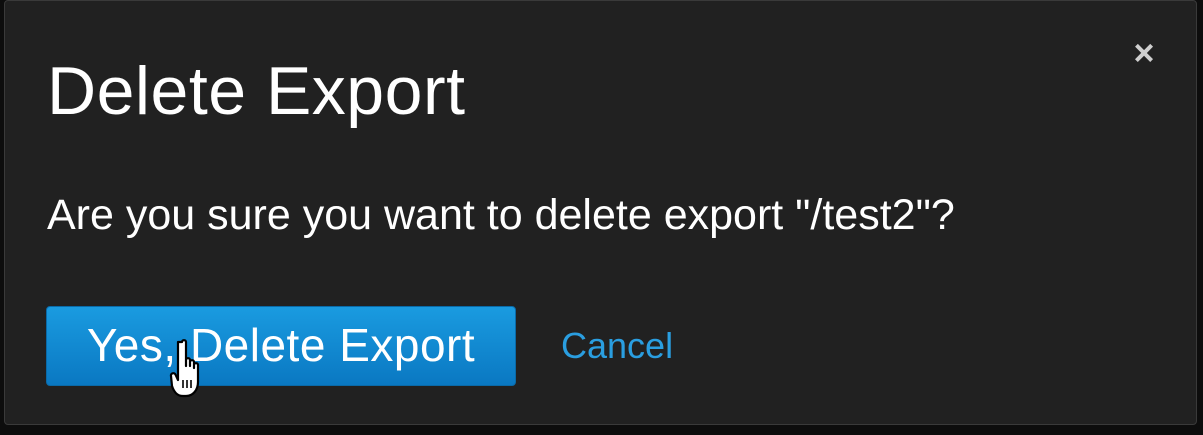  Describe the element at coordinates (1144, 53) in the screenshot. I see `close-icon: ×` at that location.